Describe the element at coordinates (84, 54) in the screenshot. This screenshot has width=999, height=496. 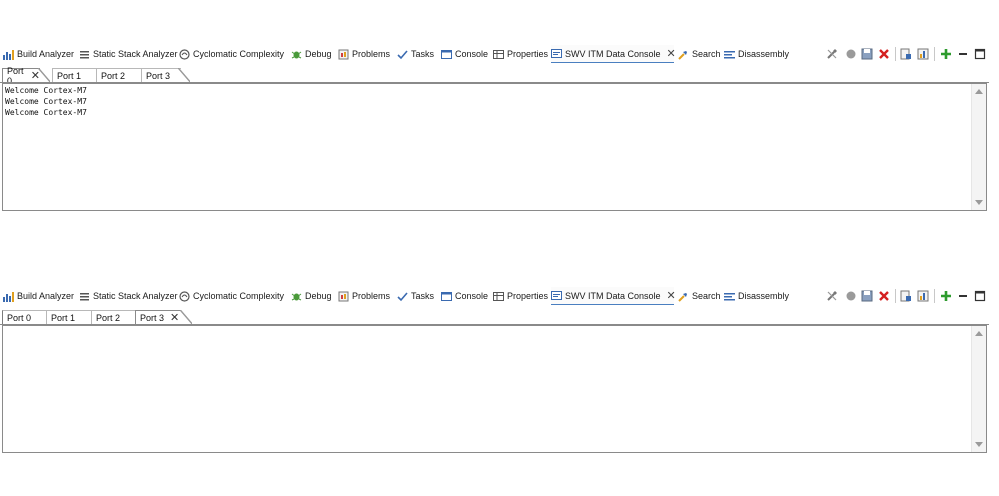
I see `stack-analyzer-icon` at that location.